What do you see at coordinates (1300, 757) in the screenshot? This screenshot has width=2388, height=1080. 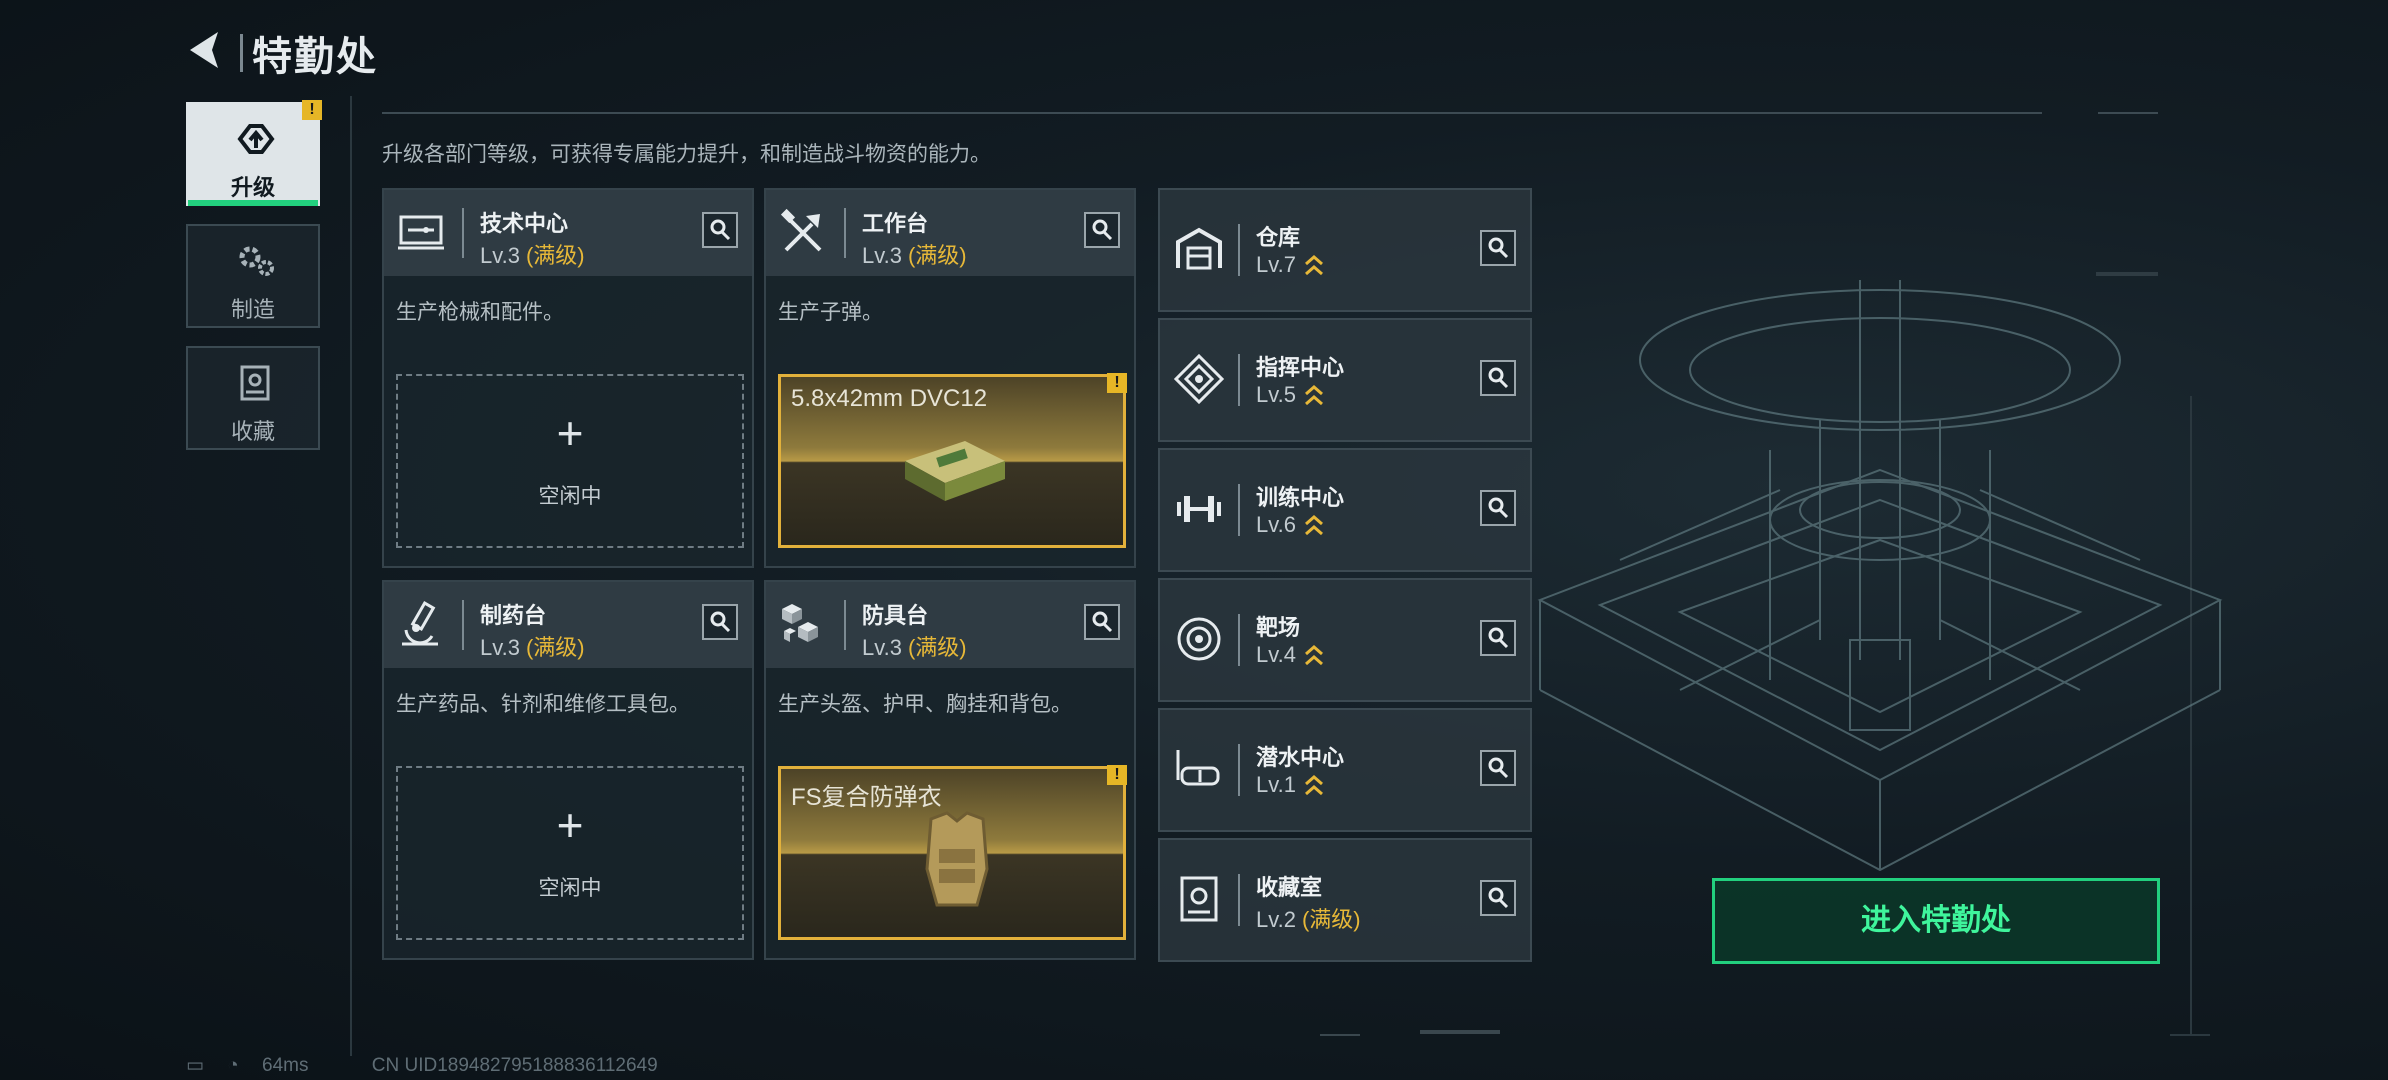 I see `facility-name: 潜水中心` at bounding box center [1300, 757].